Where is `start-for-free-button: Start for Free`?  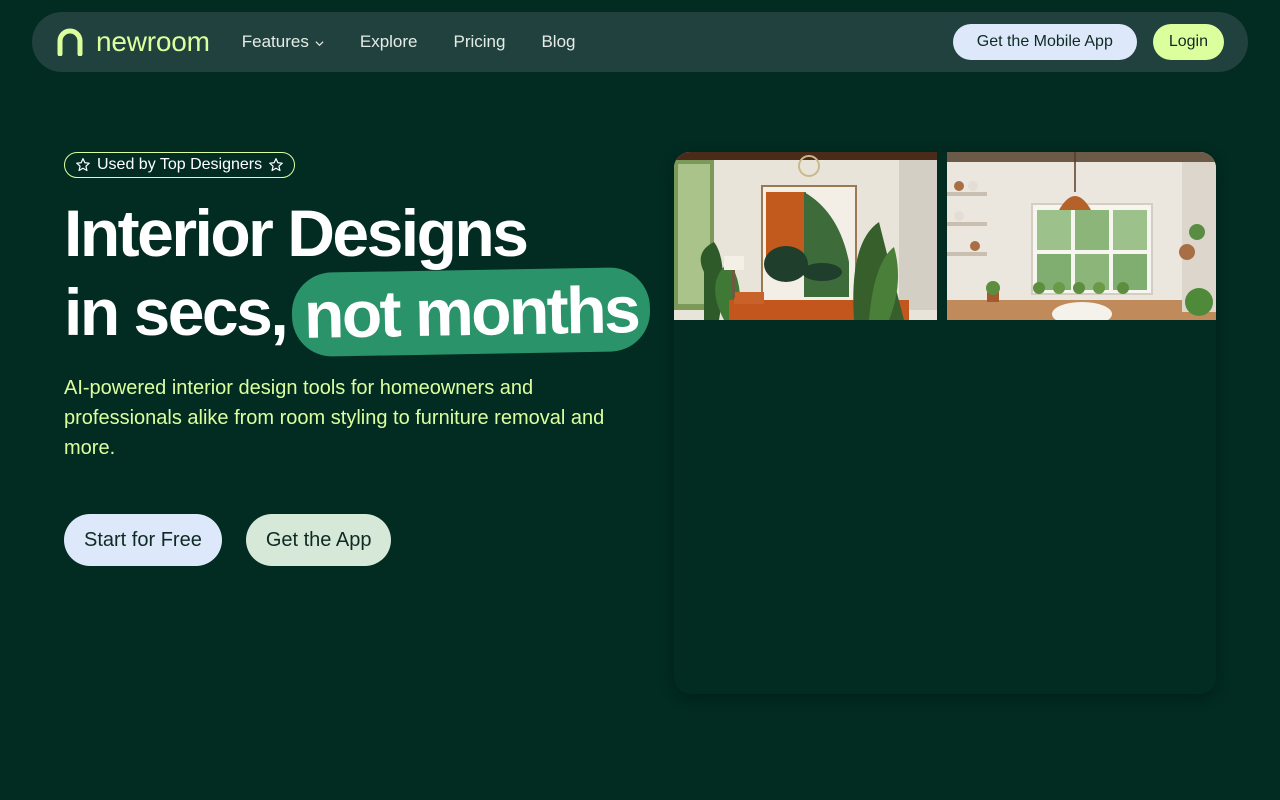 start-for-free-button: Start for Free is located at coordinates (143, 540).